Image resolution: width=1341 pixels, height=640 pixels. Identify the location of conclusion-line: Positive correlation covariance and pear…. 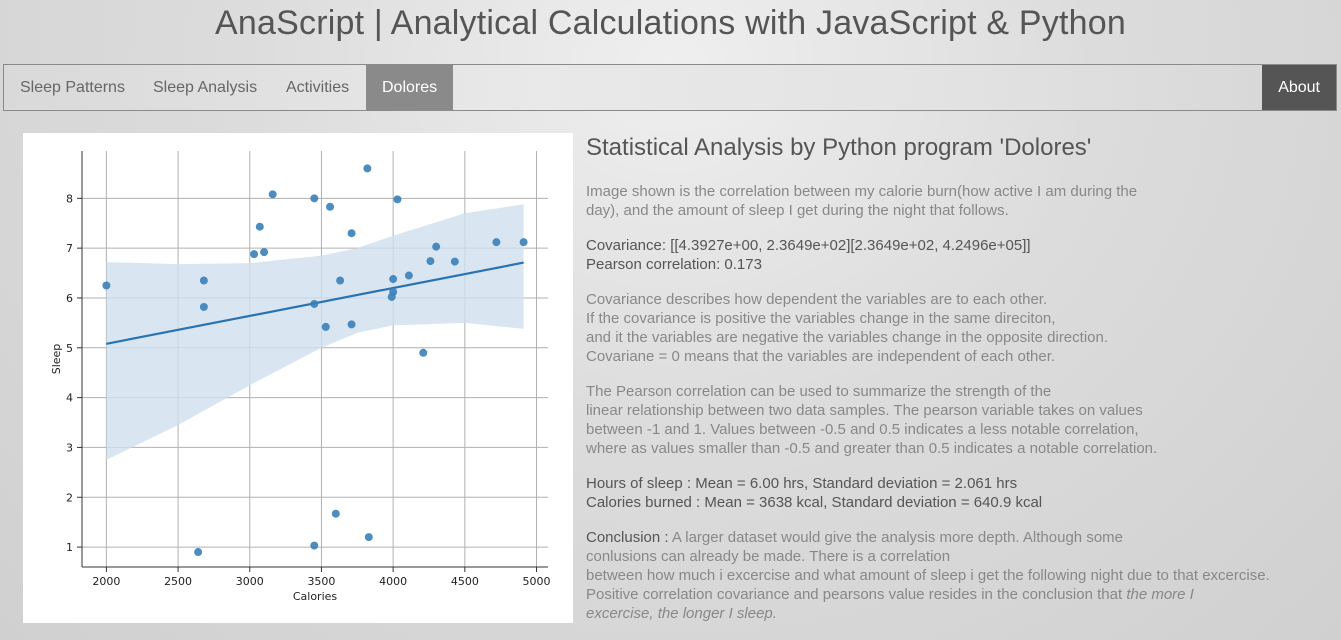
(956, 594).